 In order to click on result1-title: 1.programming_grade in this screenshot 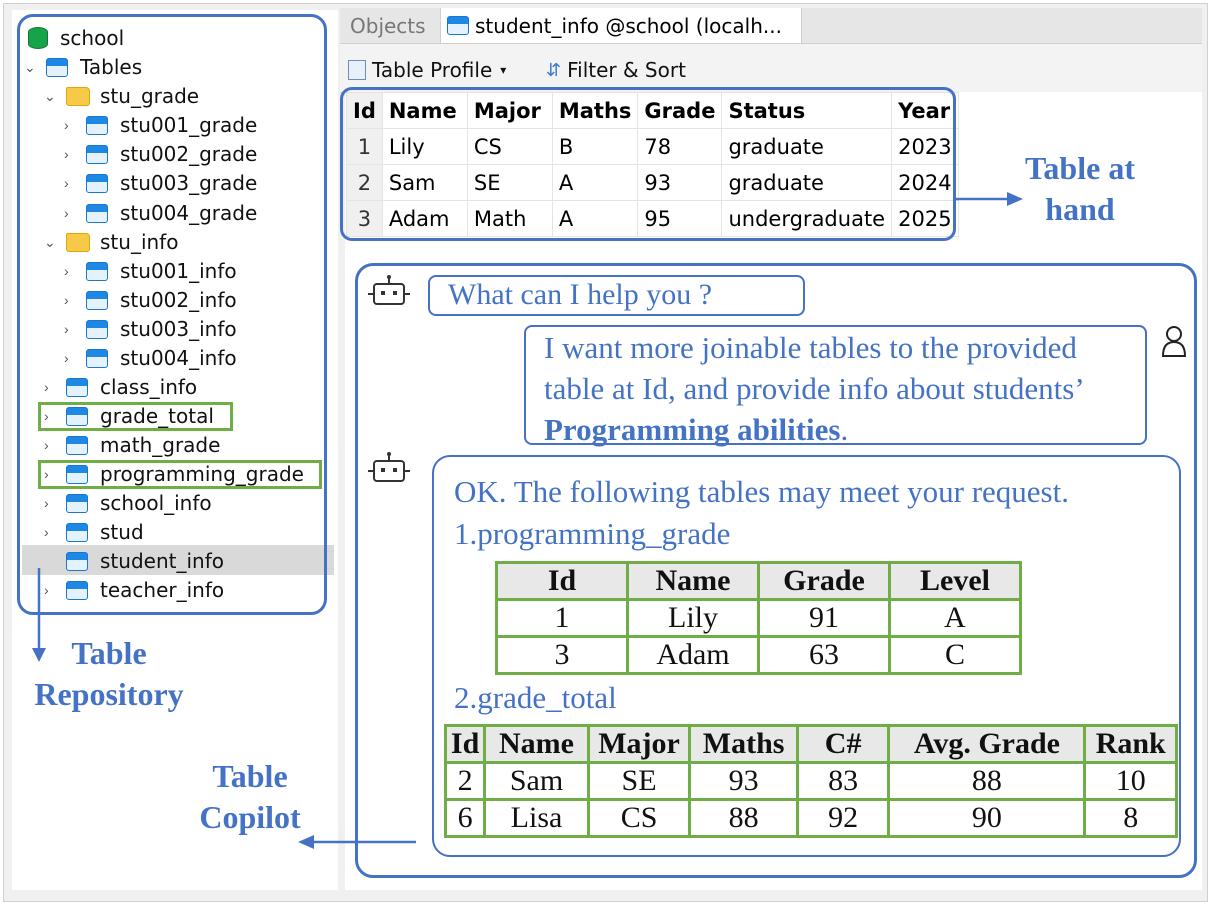, I will do `click(592, 533)`.